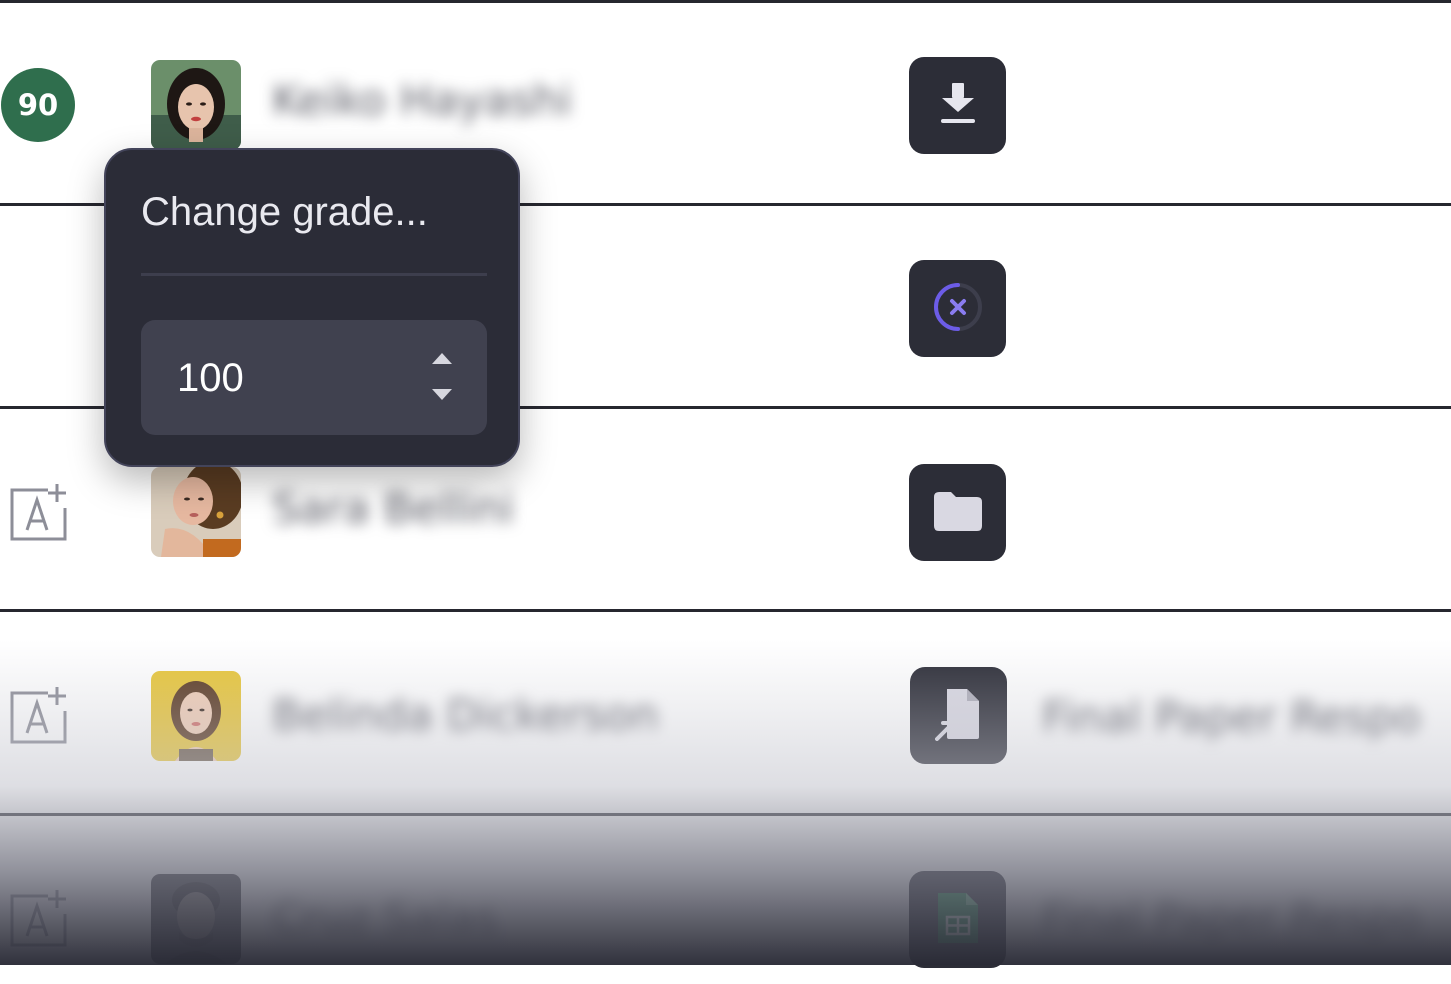 This screenshot has width=1451, height=984. What do you see at coordinates (38, 105) in the screenshot?
I see `grade-badge: 90` at bounding box center [38, 105].